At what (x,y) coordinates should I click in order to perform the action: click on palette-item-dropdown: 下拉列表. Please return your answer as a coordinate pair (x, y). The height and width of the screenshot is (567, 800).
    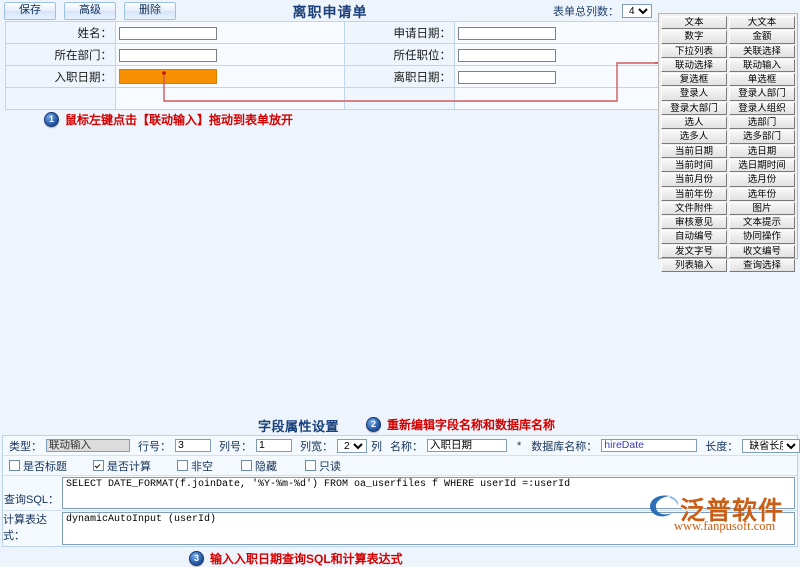
    Looking at the image, I should click on (694, 51).